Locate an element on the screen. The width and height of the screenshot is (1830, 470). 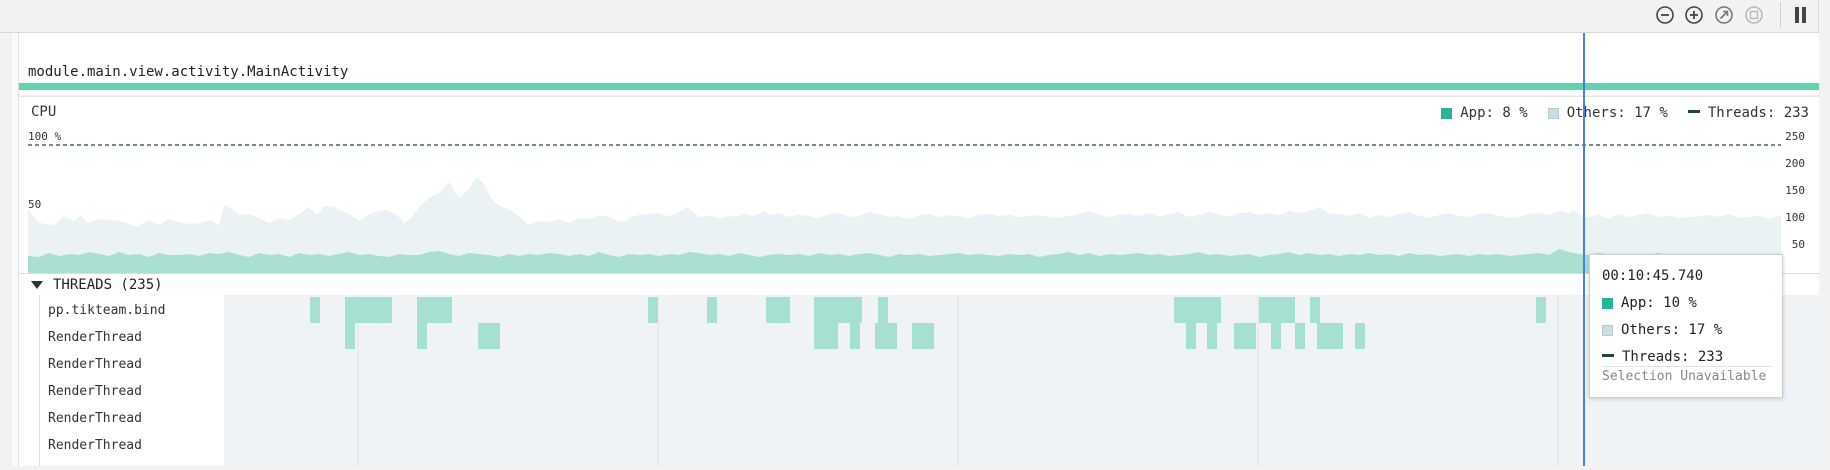
pause-icon is located at coordinates (1800, 15).